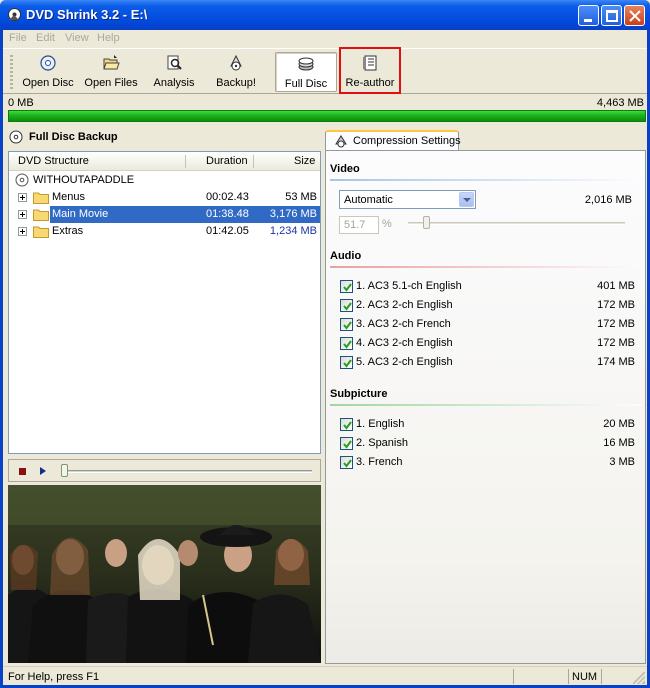 This screenshot has height=688, width=650. What do you see at coordinates (188, 471) in the screenshot?
I see `seek-track` at bounding box center [188, 471].